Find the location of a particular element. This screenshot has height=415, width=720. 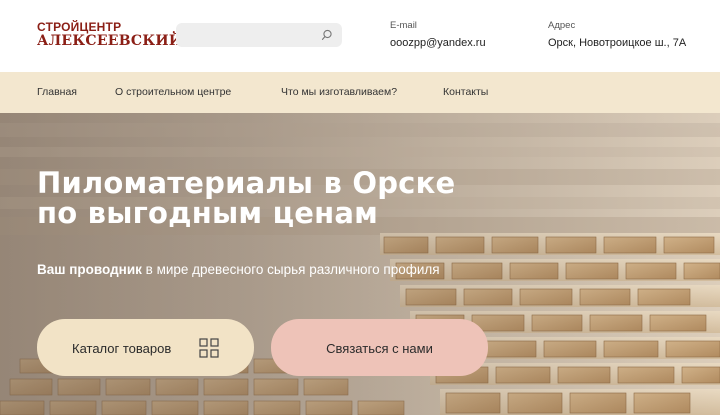

nav-item-home: Главная is located at coordinates (57, 92).